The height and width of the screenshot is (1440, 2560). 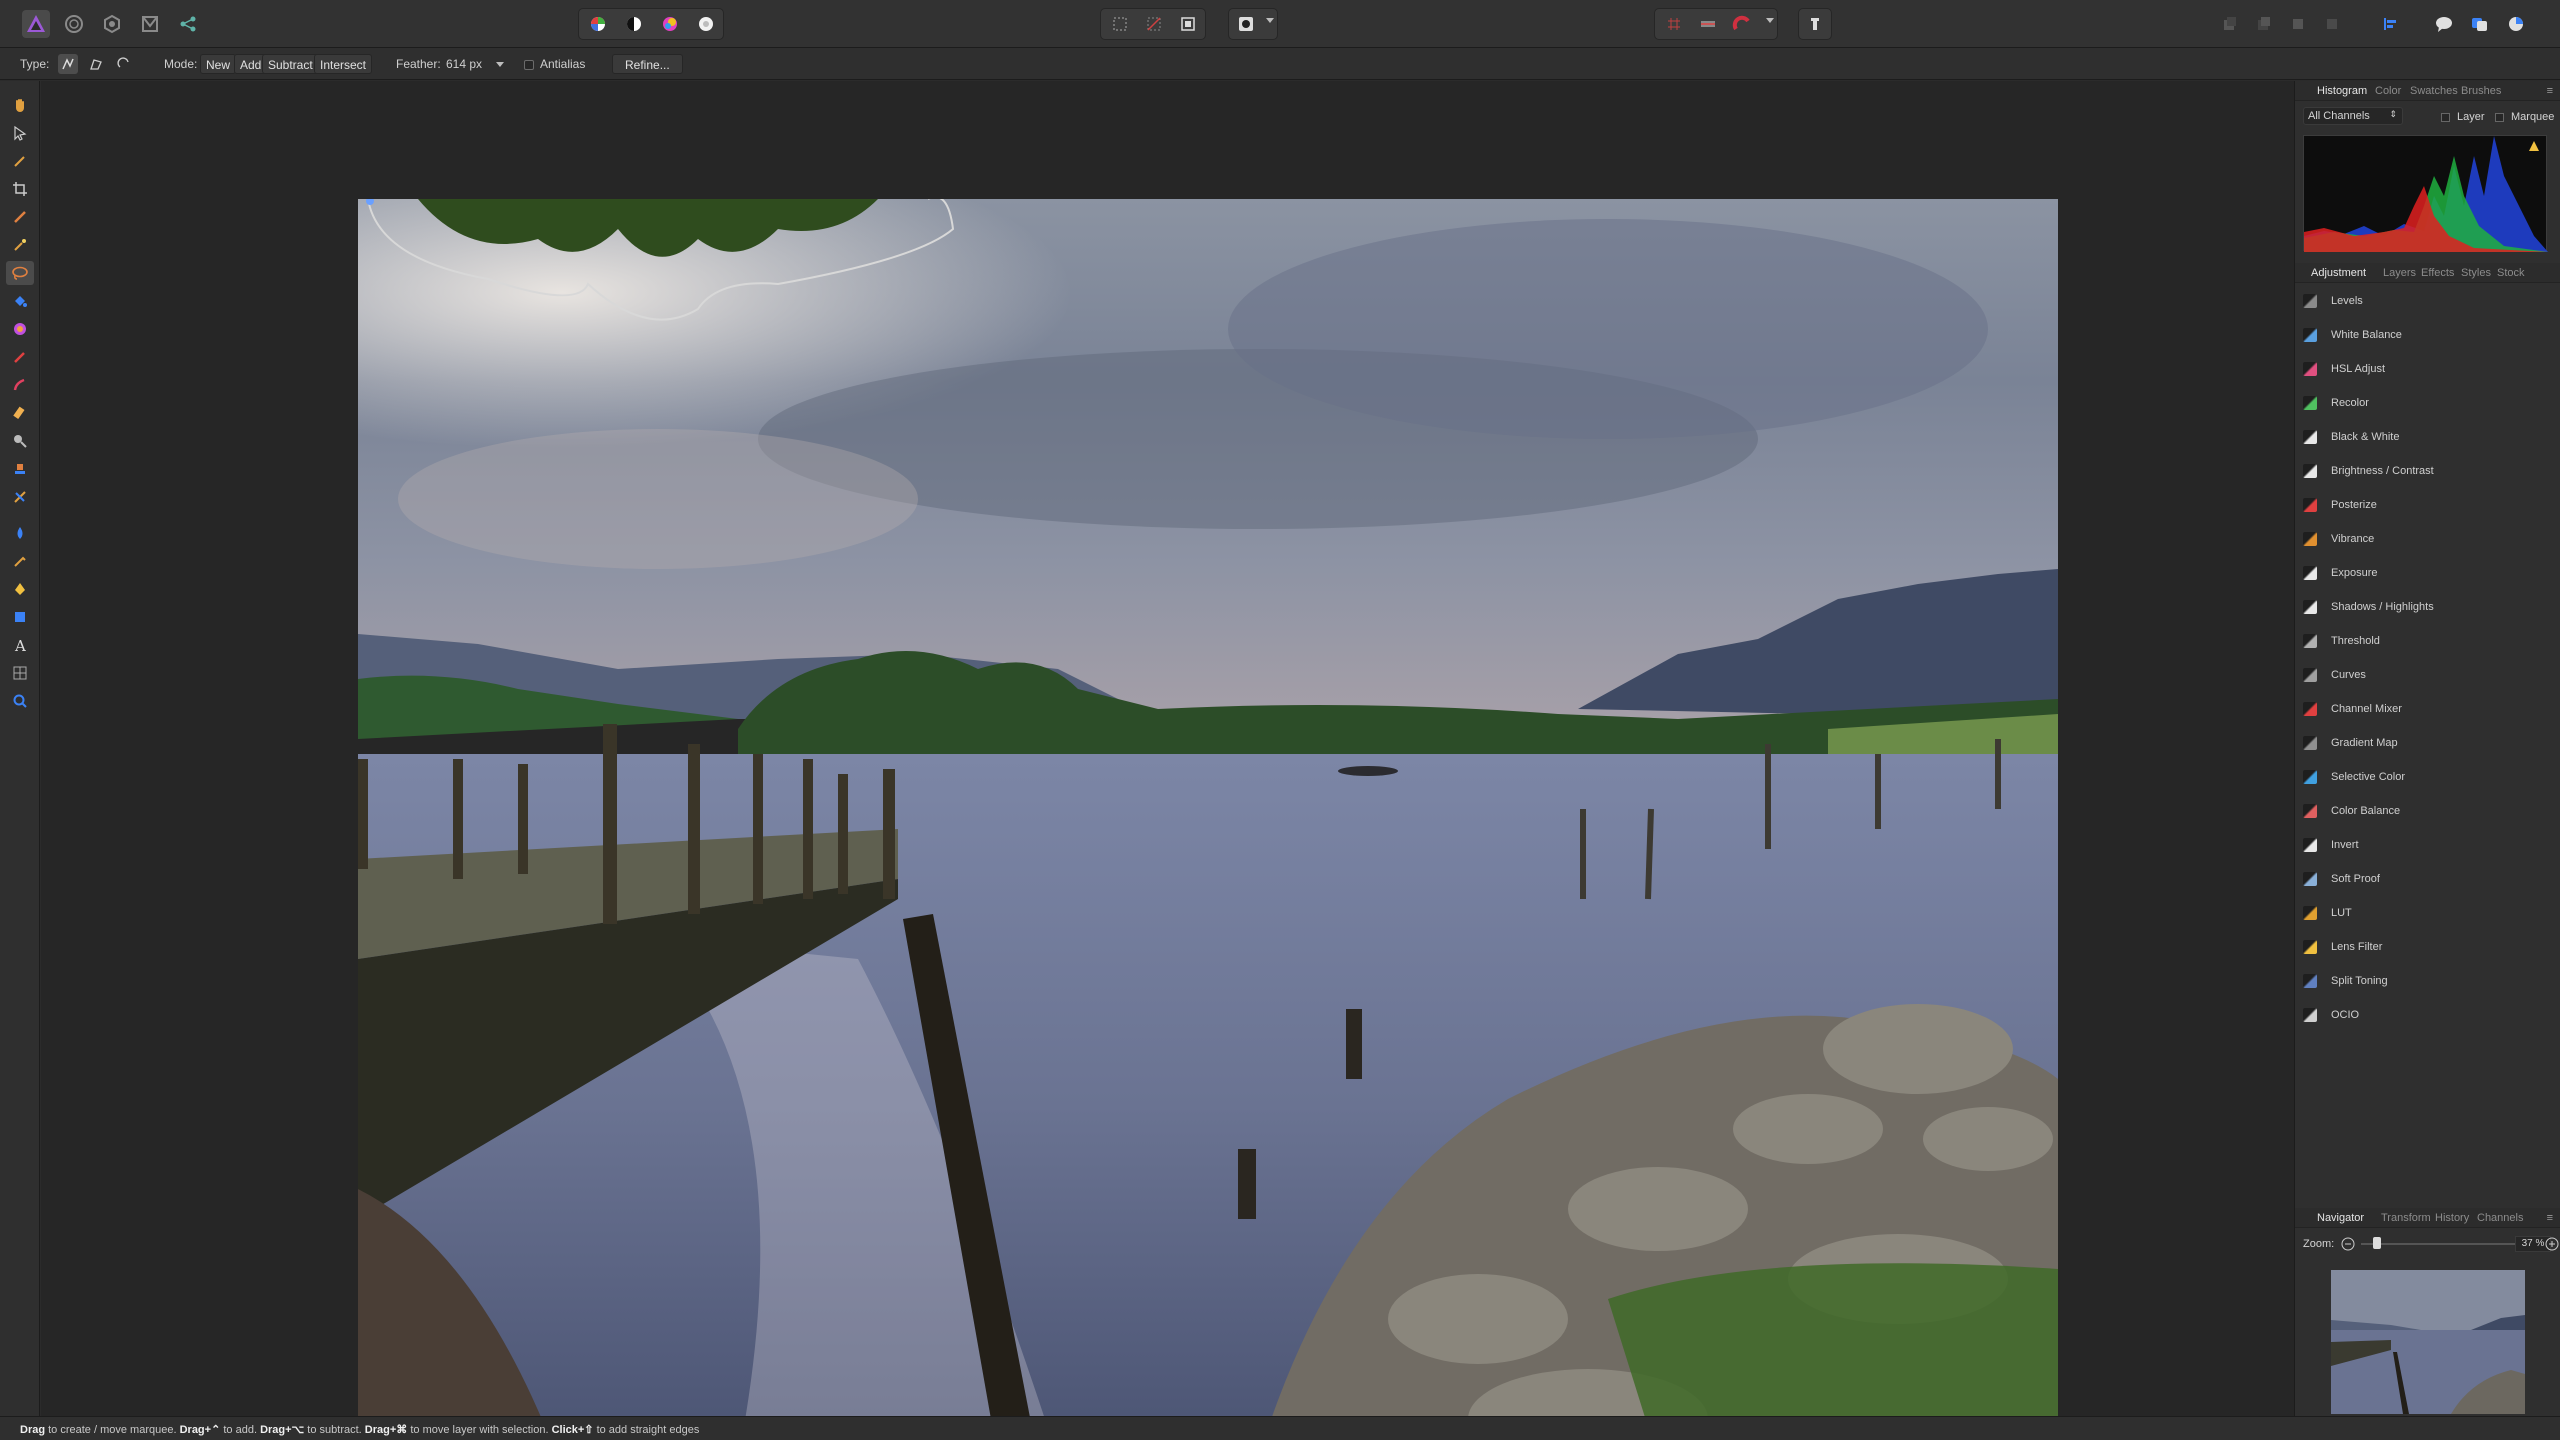 I want to click on auto-levels-icon, so click(x=598, y=24).